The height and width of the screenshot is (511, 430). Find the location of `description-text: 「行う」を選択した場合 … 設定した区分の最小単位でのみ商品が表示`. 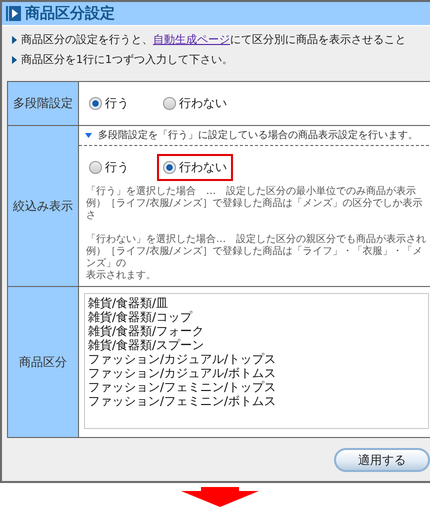

description-text: 「行う」を選択した場合 … 設定した区分の最小単位でのみ商品が表示 is located at coordinates (251, 192).